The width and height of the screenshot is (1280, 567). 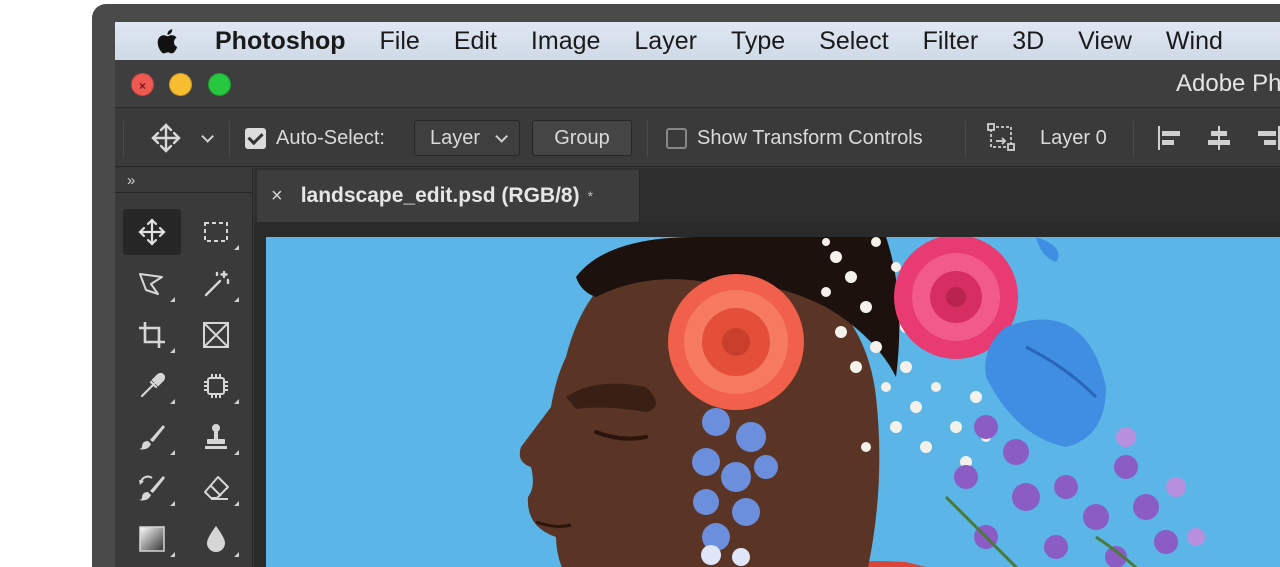 I want to click on document-tab-bar: × landscape_edit.psd (RGB/8) *, so click(x=767, y=195).